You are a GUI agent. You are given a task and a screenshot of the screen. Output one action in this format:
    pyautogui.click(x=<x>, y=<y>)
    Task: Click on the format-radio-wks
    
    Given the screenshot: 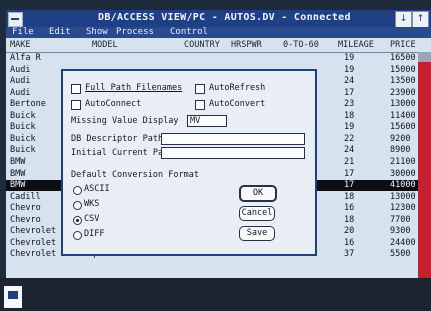 What is the action you would take?
    pyautogui.click(x=77, y=205)
    